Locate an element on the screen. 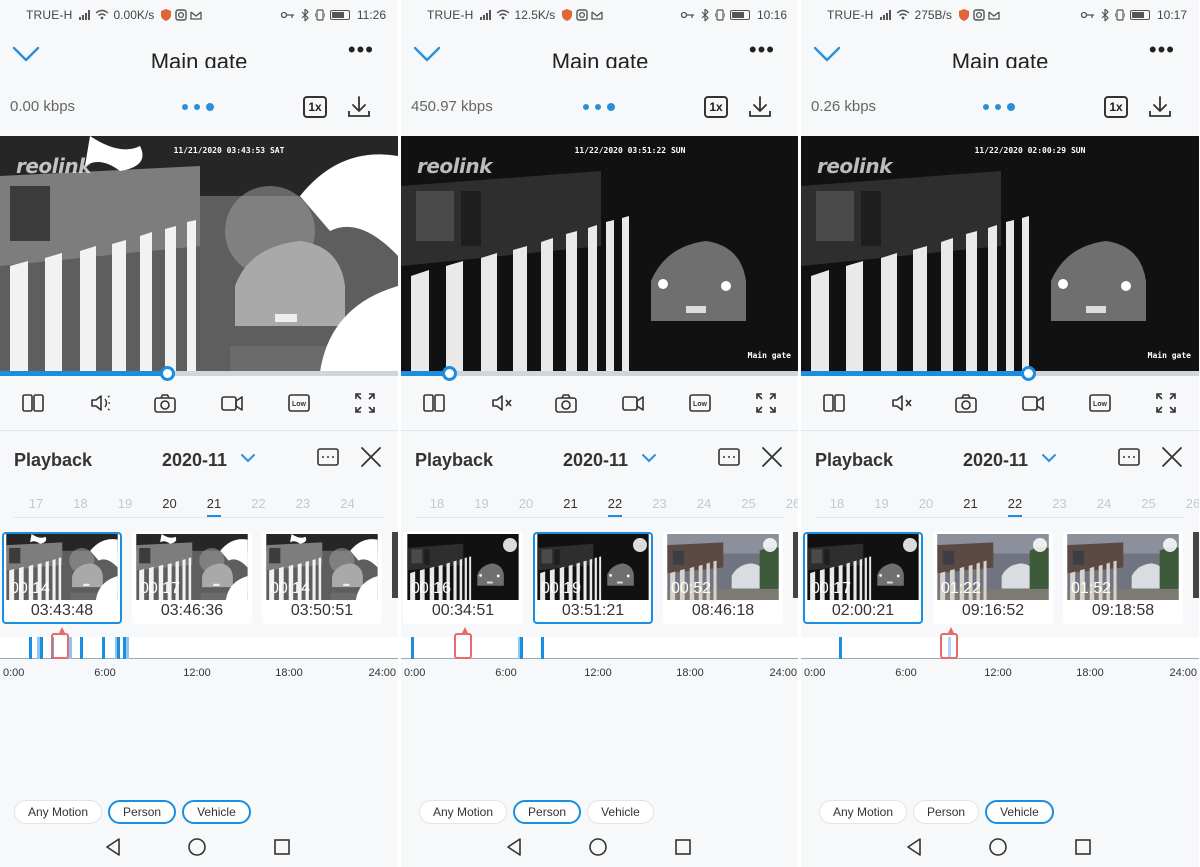 The width and height of the screenshot is (1200, 867). clip-thumbnail: 00:19 03:51:21 is located at coordinates (593, 578).